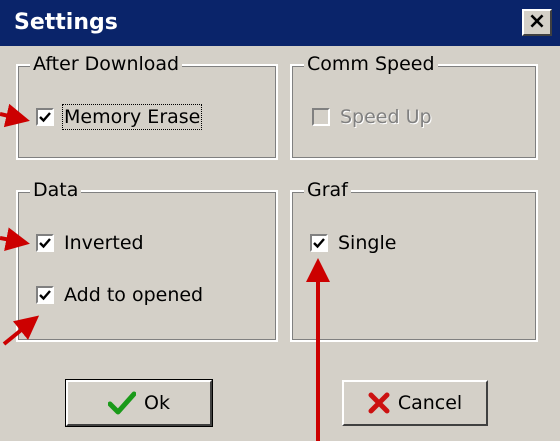  What do you see at coordinates (15, 115) in the screenshot?
I see `arrow-memory-erase` at bounding box center [15, 115].